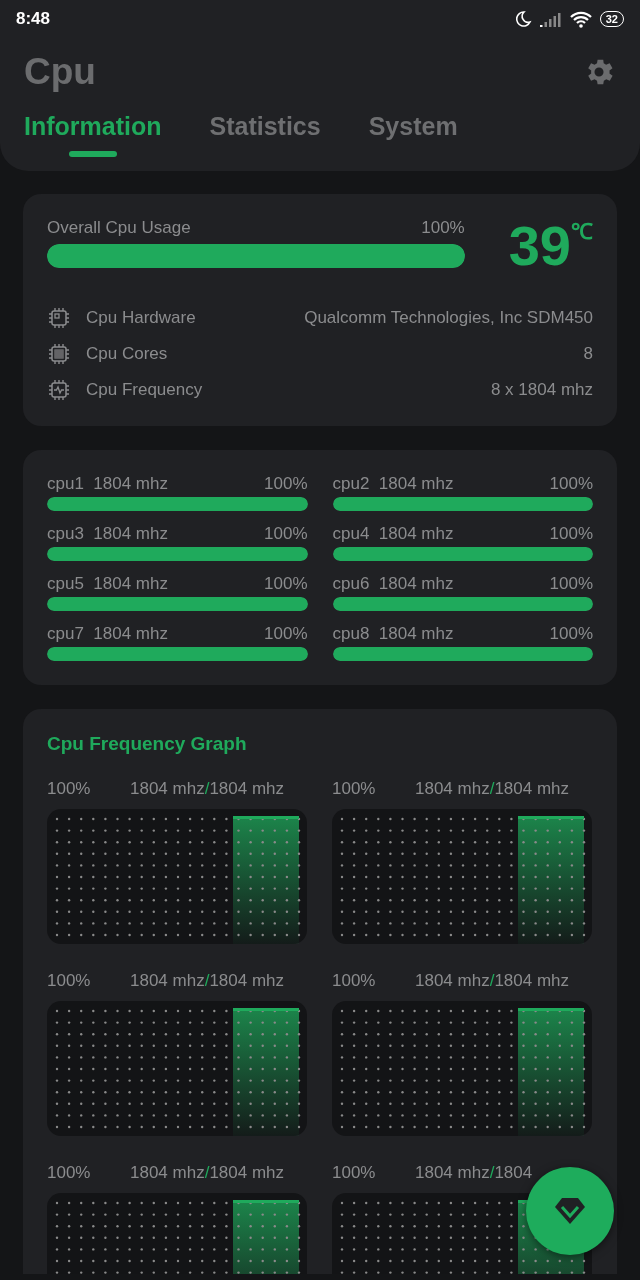 This screenshot has width=640, height=1280. I want to click on core-label: cpu4 1804 mhz, so click(393, 534).